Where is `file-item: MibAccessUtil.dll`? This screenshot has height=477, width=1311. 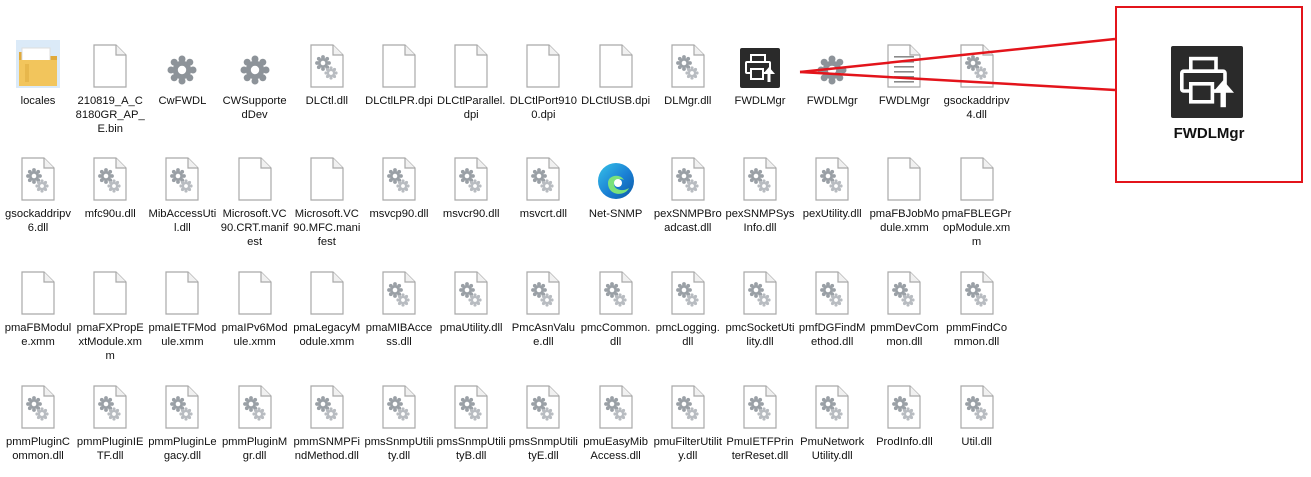 file-item: MibAccessUtil.dll is located at coordinates (182, 194).